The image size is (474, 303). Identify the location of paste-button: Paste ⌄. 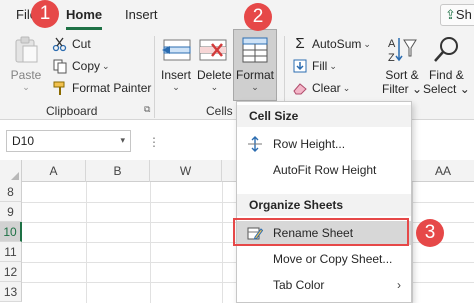
(26, 63).